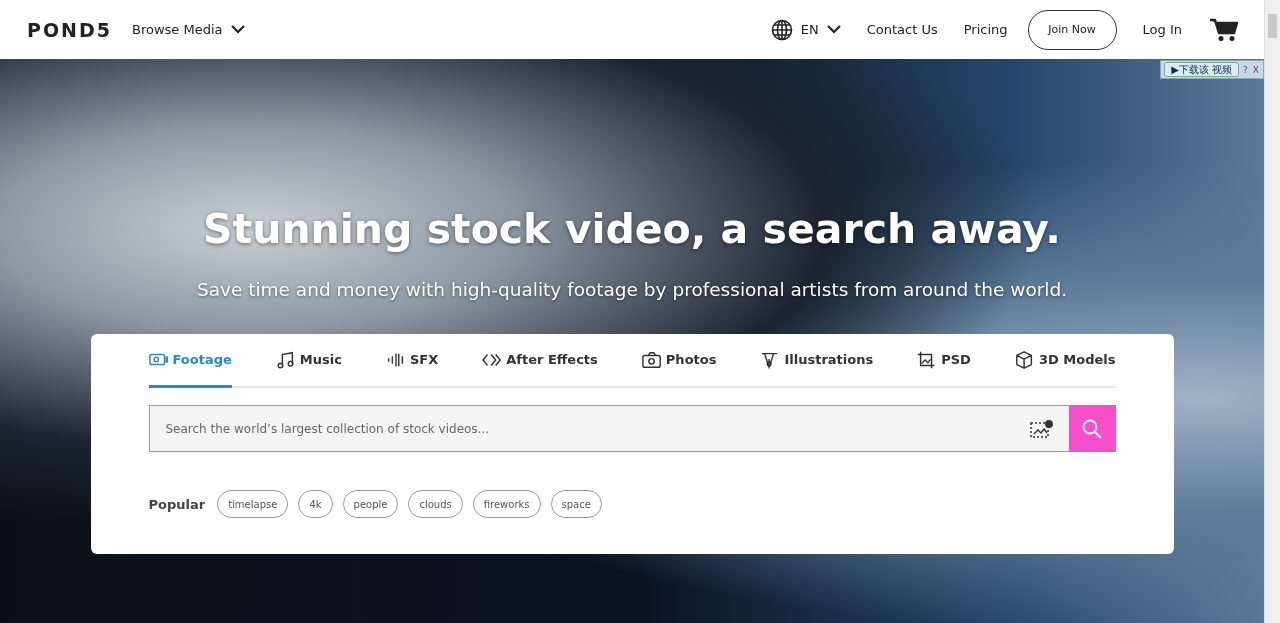 The width and height of the screenshot is (1280, 623). I want to click on popular-search-tag: people, so click(370, 504).